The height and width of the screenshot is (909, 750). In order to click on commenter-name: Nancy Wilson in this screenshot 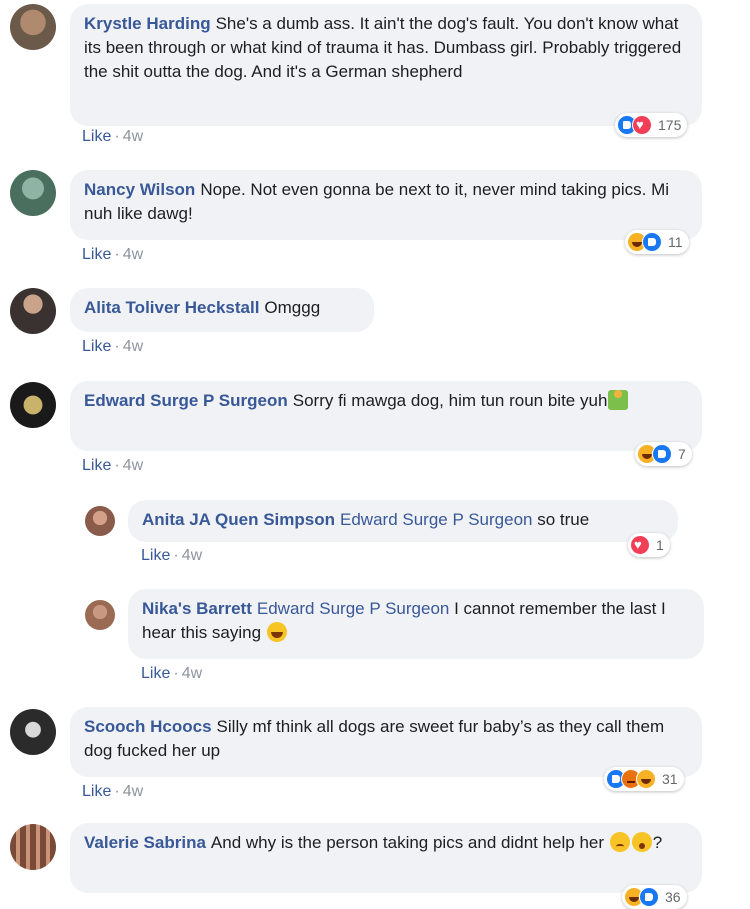, I will do `click(139, 189)`.